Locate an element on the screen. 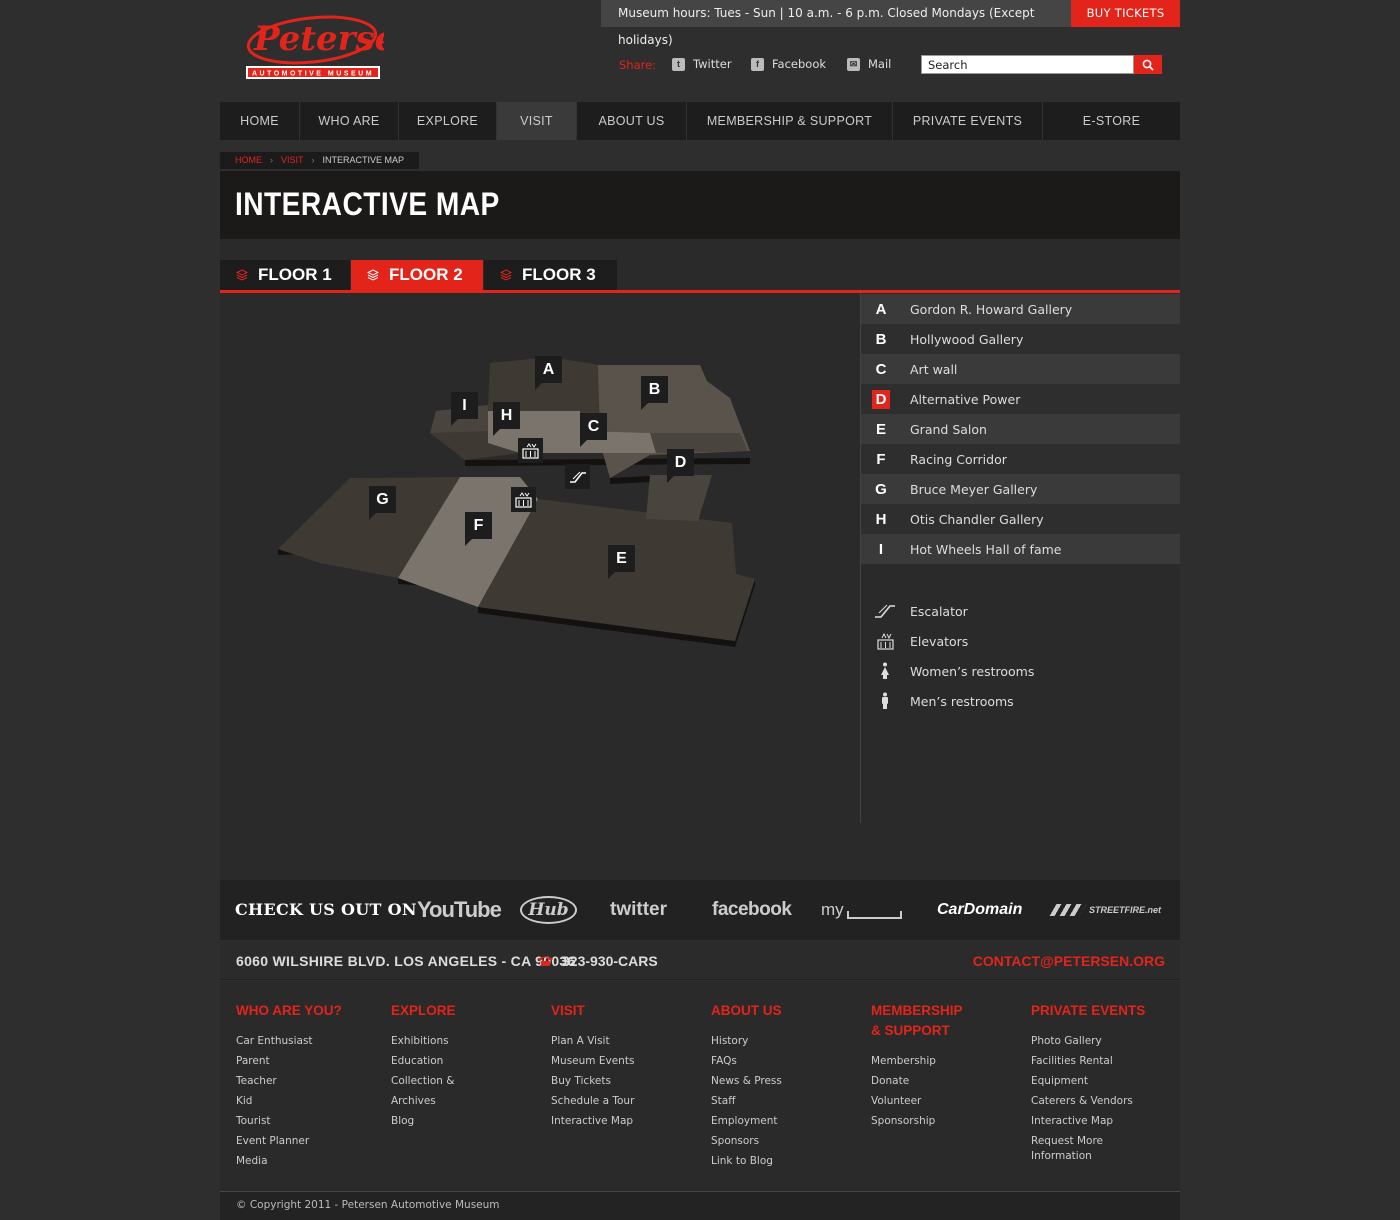  footer-link: Sponsorship is located at coordinates (926, 1121).